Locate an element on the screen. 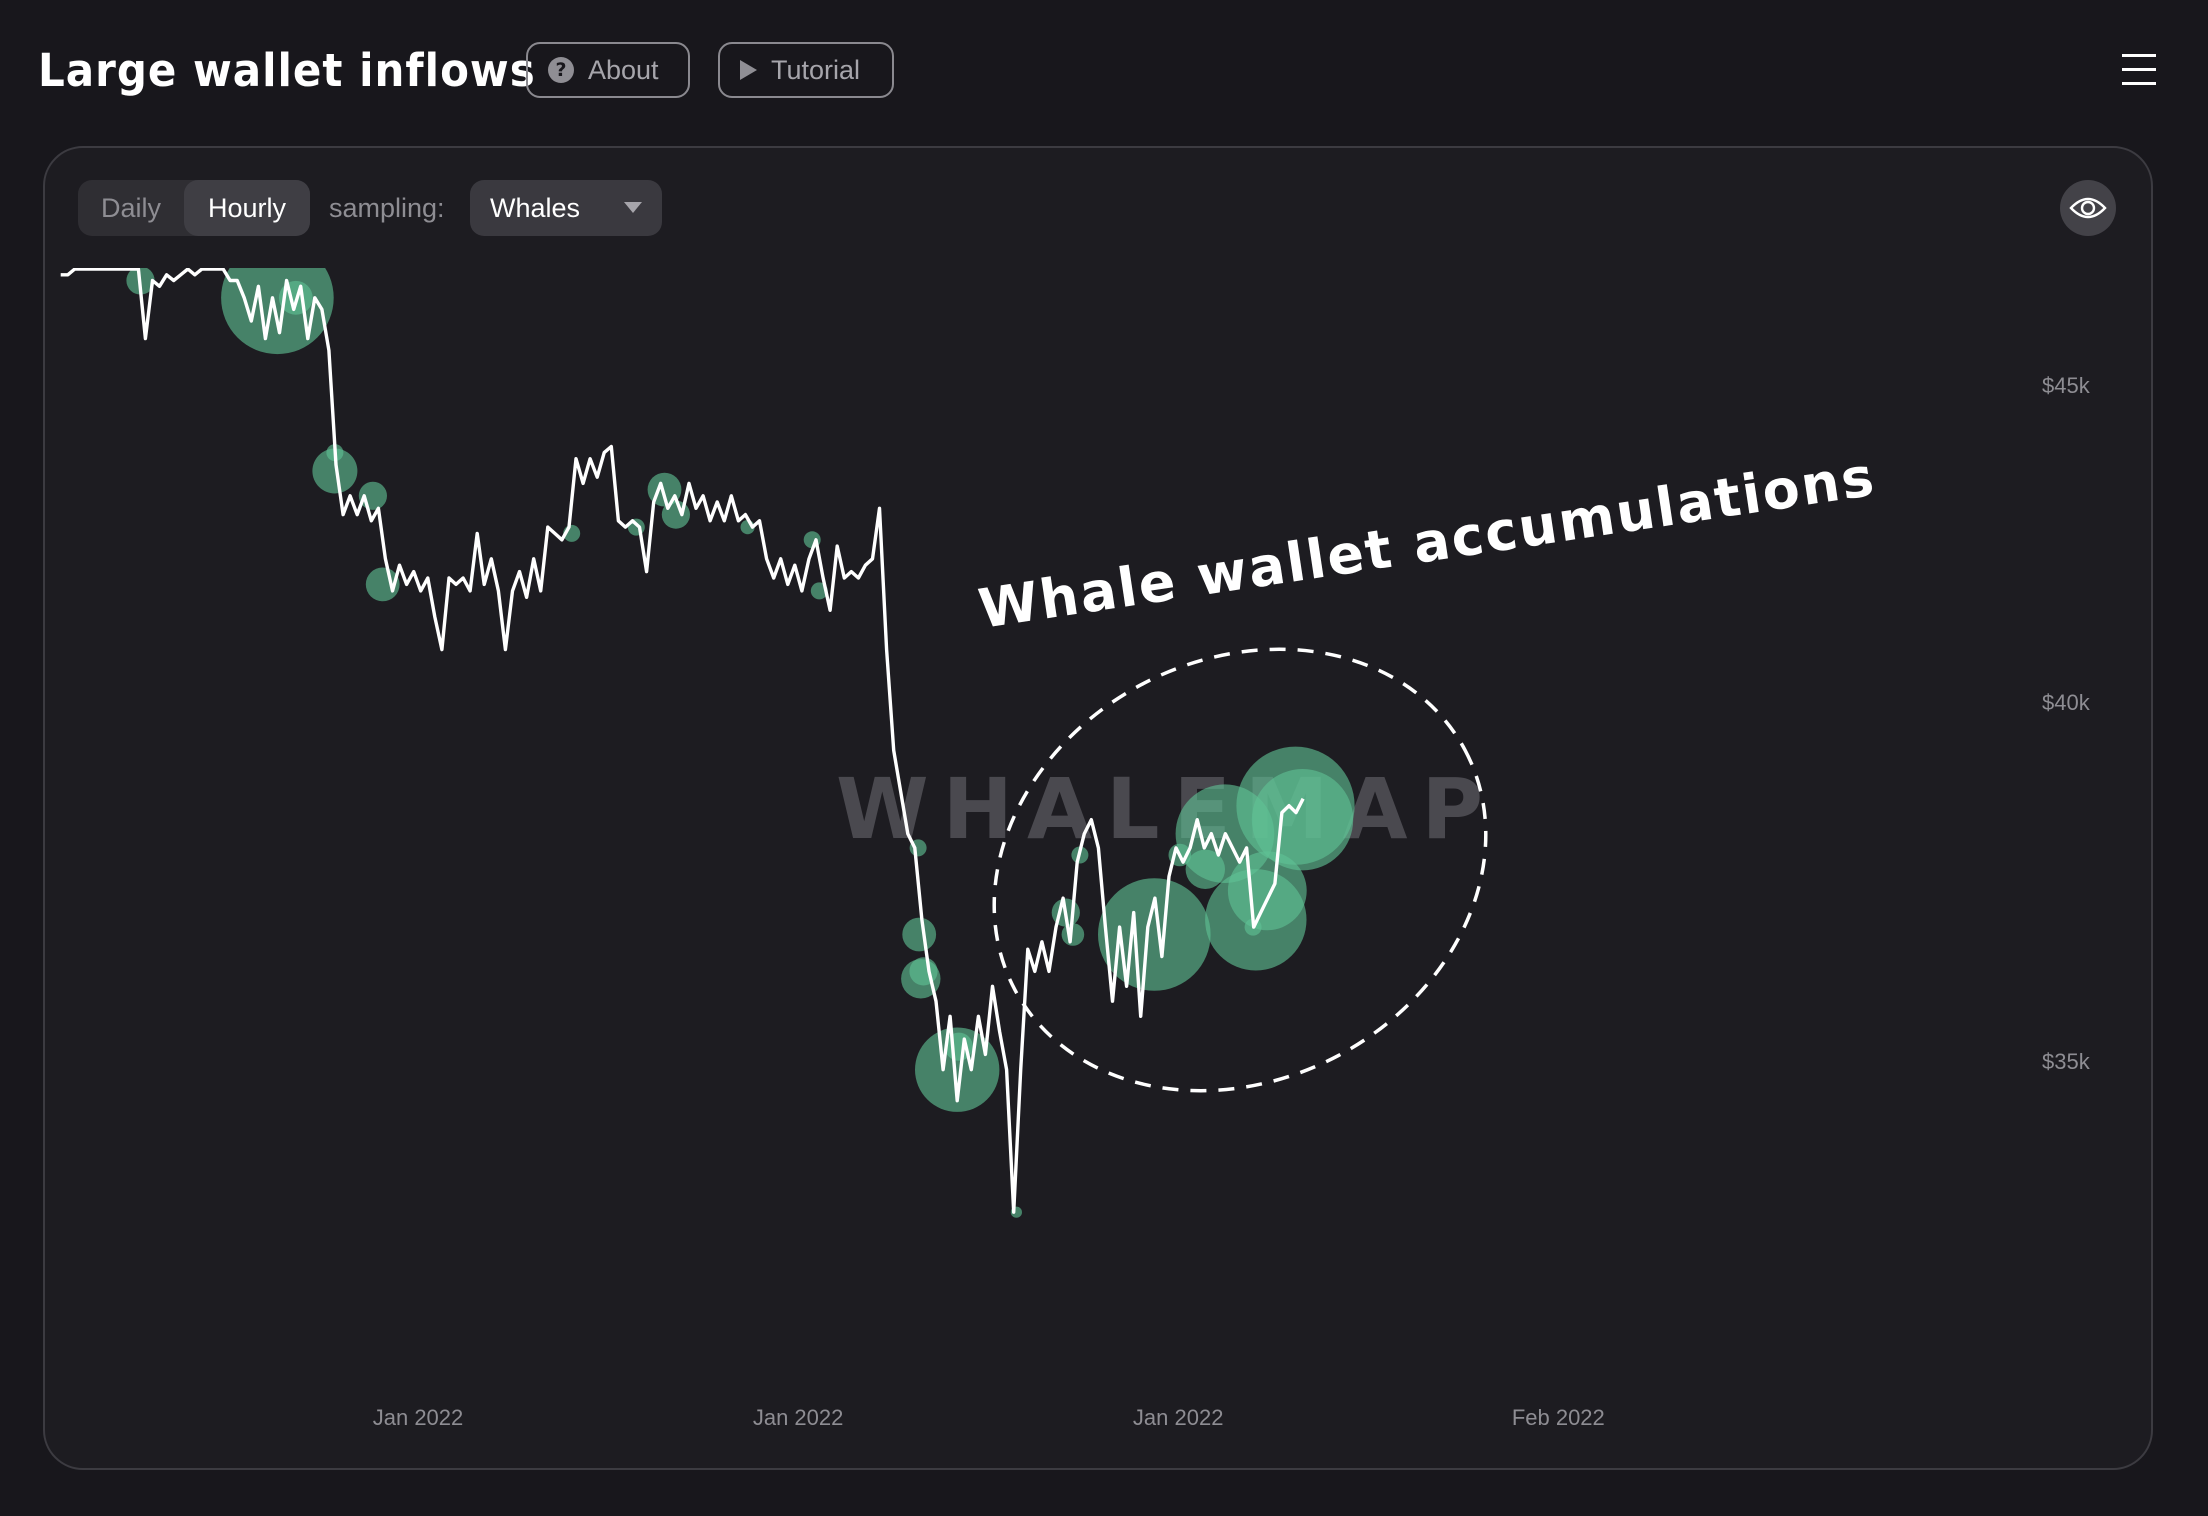 Image resolution: width=2208 pixels, height=1516 pixels. resolution-toggle: Daily Hourly is located at coordinates (194, 208).